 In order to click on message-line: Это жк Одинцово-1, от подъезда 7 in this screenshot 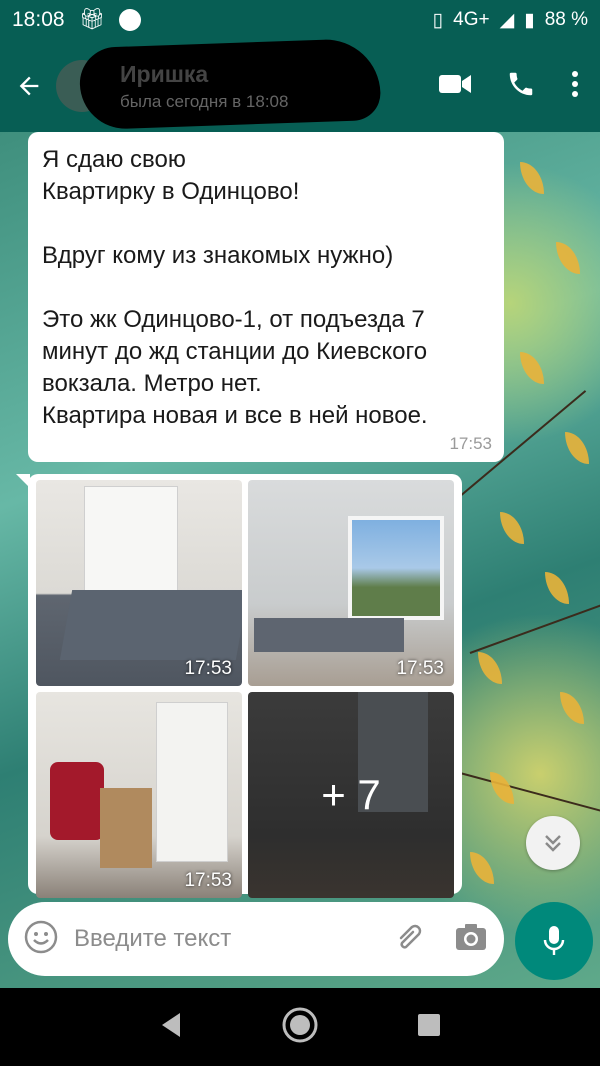, I will do `click(233, 319)`.